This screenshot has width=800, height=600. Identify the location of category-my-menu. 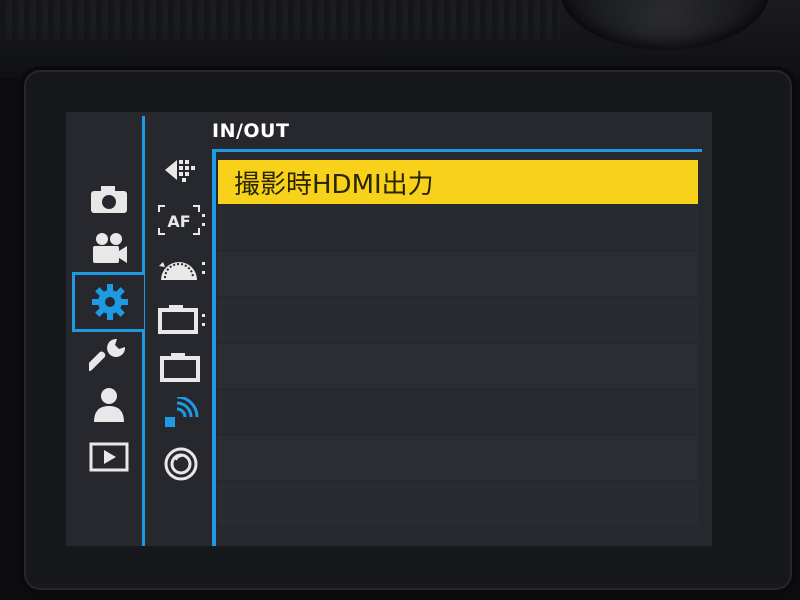
(109, 405).